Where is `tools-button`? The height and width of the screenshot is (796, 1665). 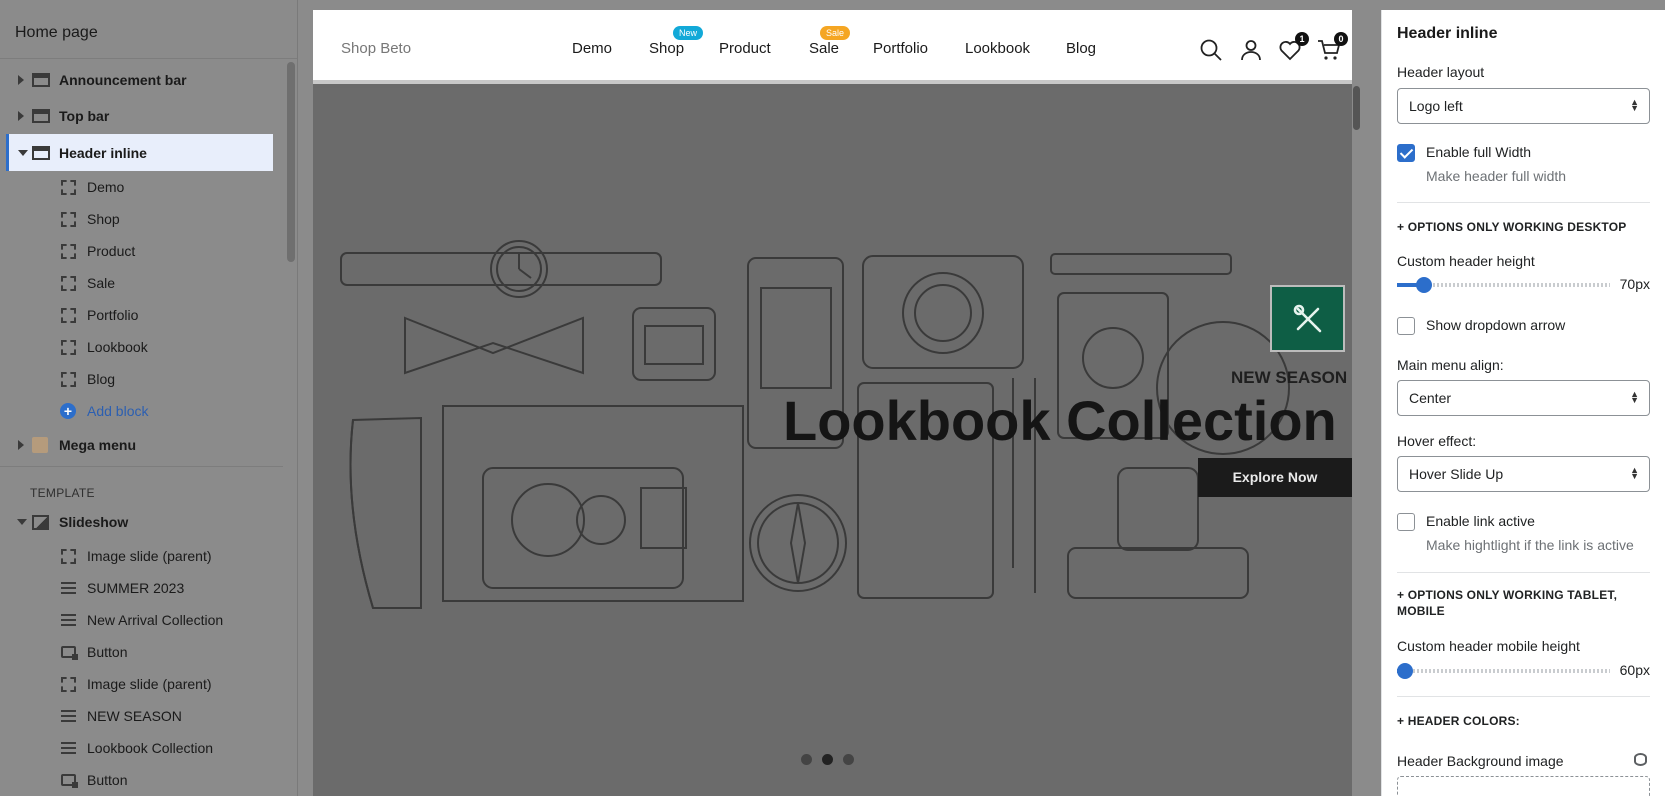
tools-button is located at coordinates (1307, 318).